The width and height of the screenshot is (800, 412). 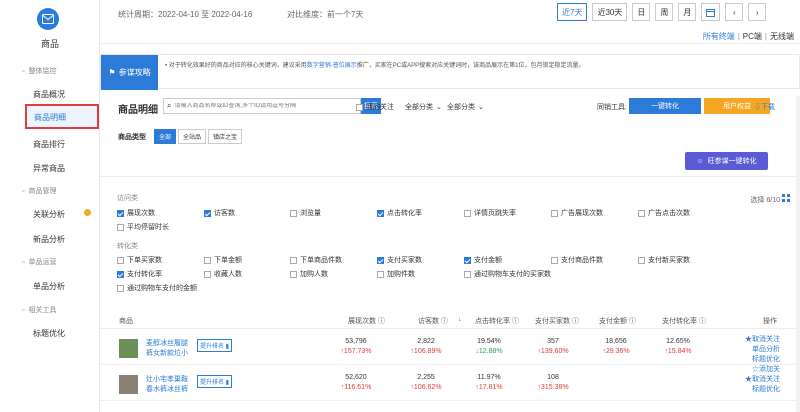 I want to click on convert-label: 转化类, so click(x=127, y=246).